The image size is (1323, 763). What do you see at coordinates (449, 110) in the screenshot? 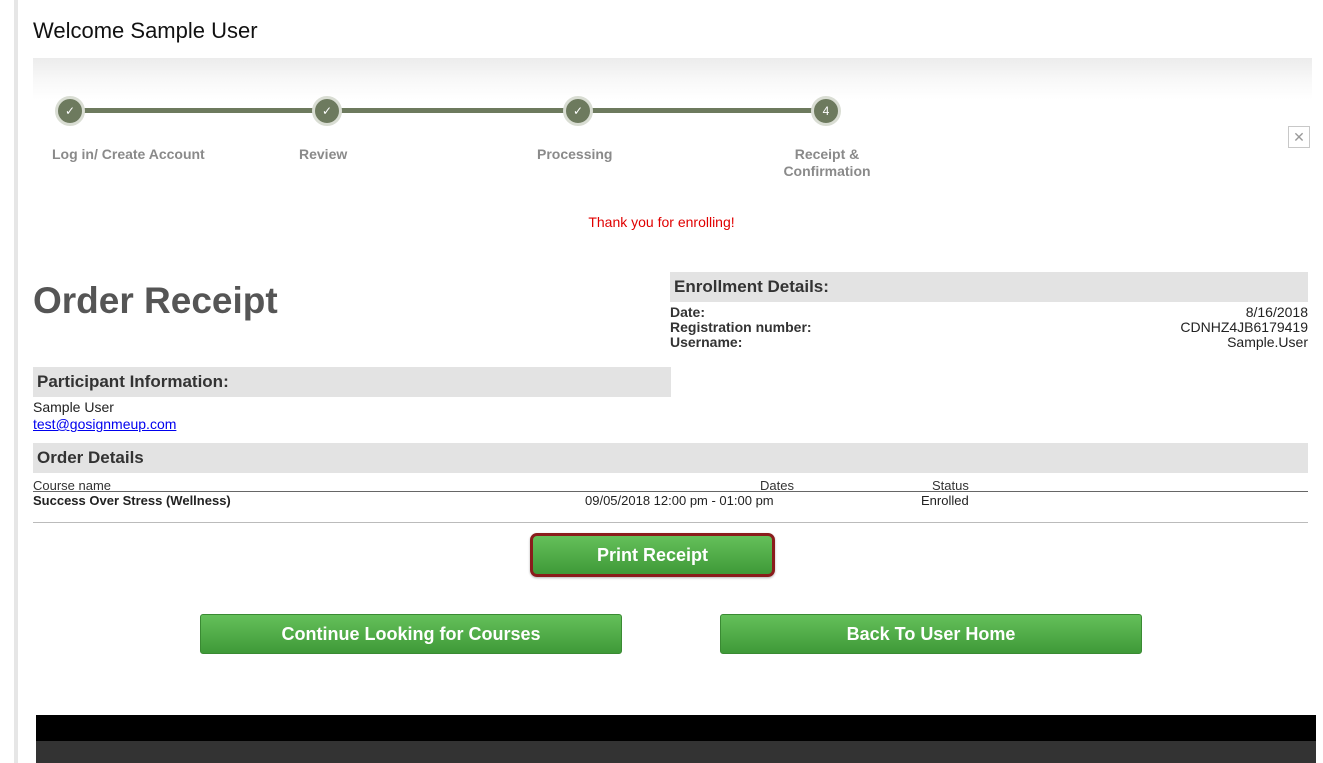
I see `progress-track` at bounding box center [449, 110].